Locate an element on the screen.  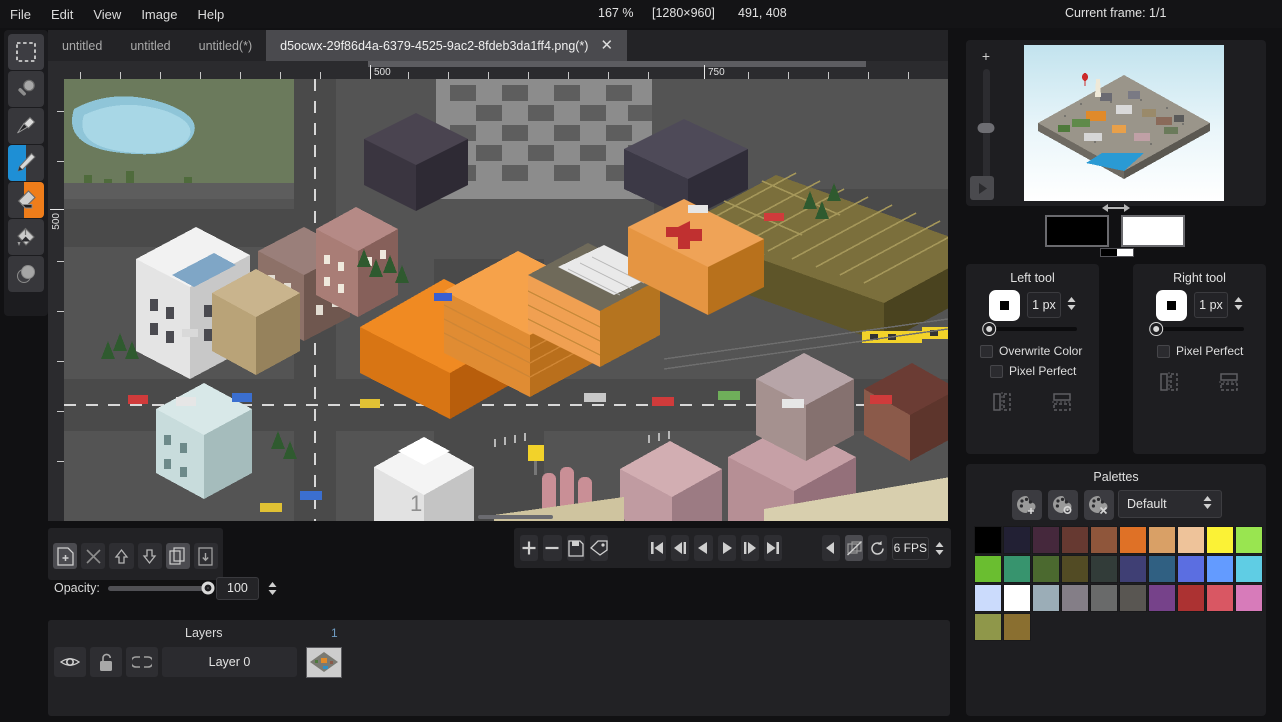
delete-palette-button is located at coordinates (1099, 505).